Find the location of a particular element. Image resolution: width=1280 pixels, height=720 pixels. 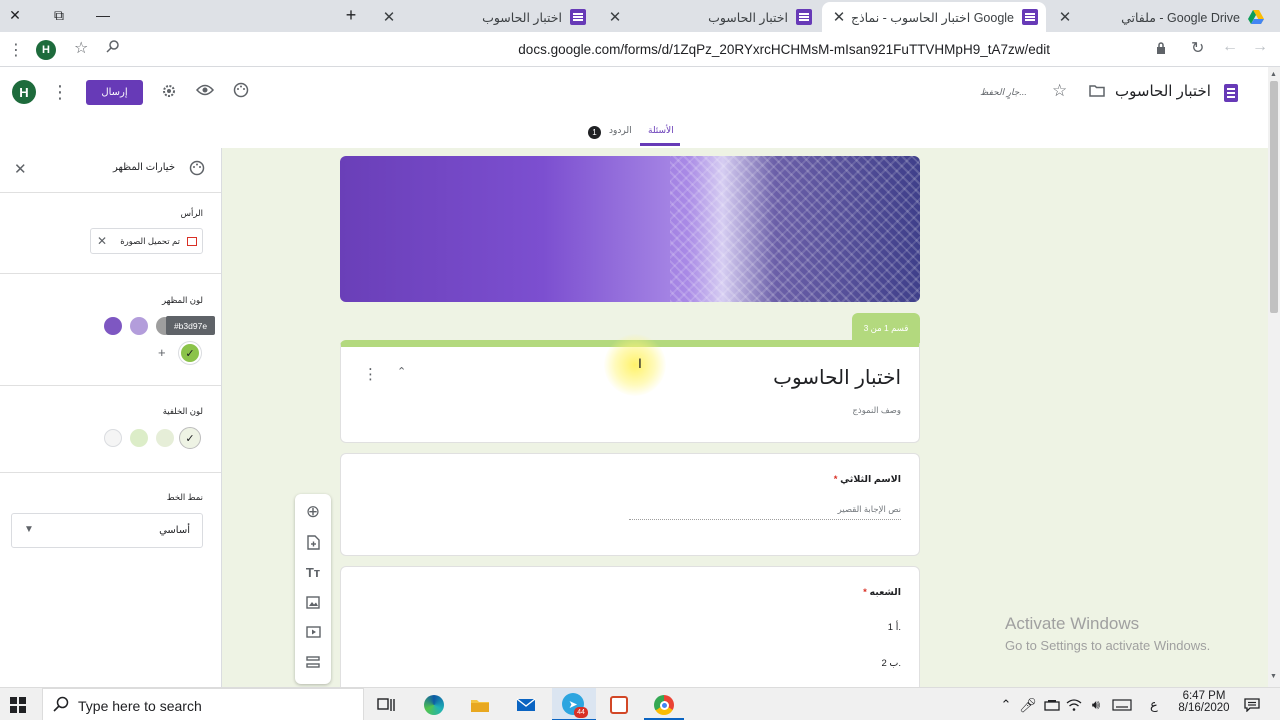

add-image-icon is located at coordinates (313, 602).